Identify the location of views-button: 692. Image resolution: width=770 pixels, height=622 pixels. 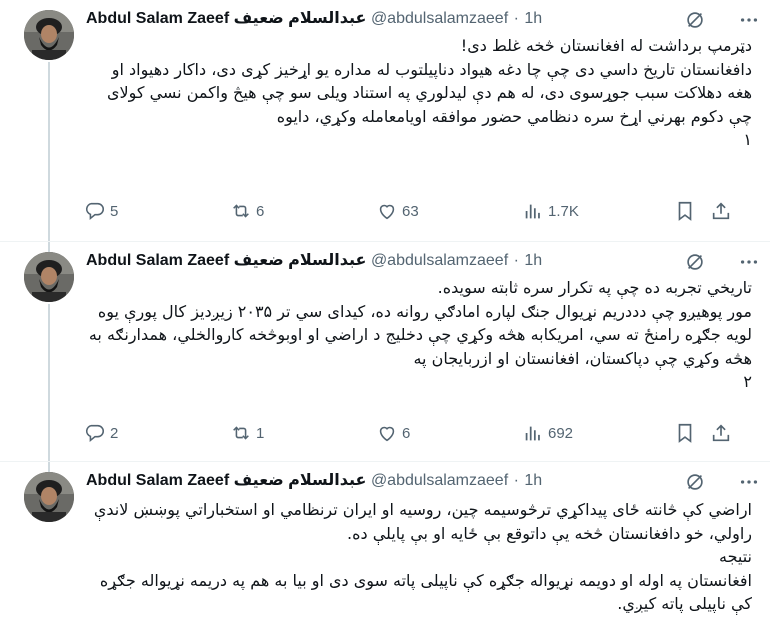
(547, 433).